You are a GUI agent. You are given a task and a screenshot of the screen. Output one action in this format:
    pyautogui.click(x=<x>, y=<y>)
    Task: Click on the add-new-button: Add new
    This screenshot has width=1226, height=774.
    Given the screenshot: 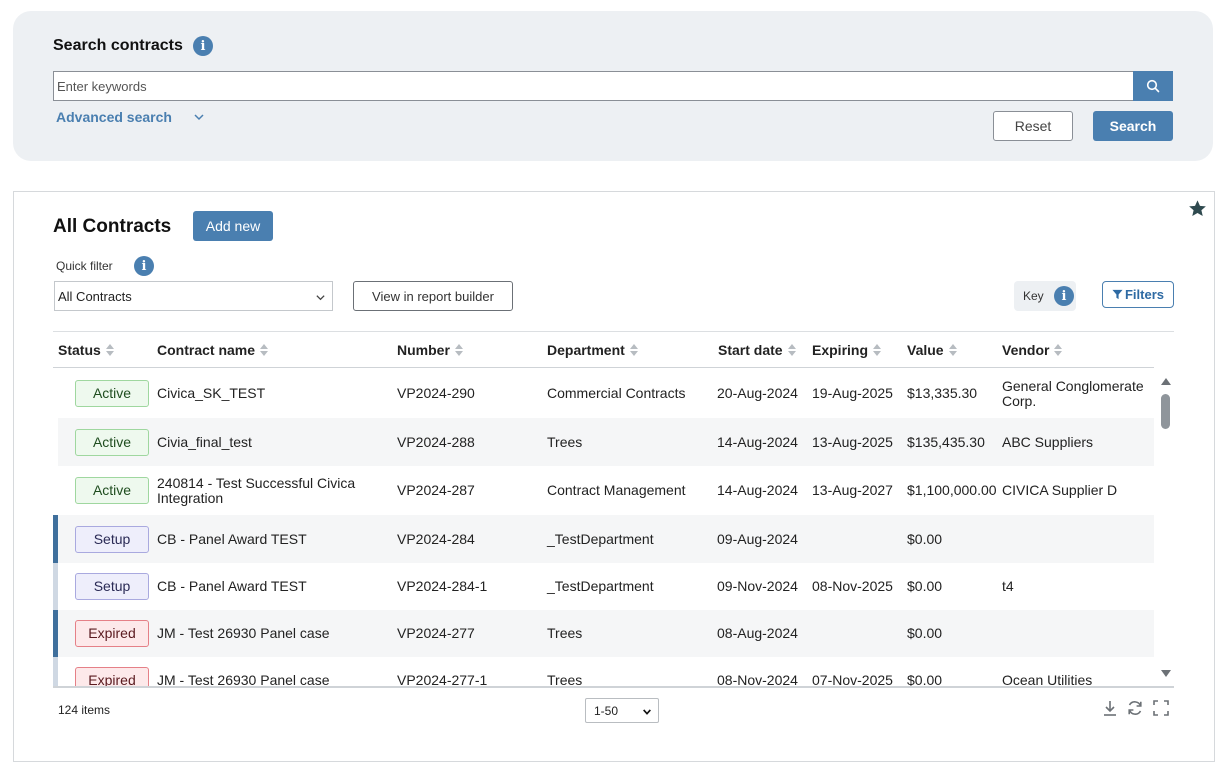 What is the action you would take?
    pyautogui.click(x=233, y=226)
    